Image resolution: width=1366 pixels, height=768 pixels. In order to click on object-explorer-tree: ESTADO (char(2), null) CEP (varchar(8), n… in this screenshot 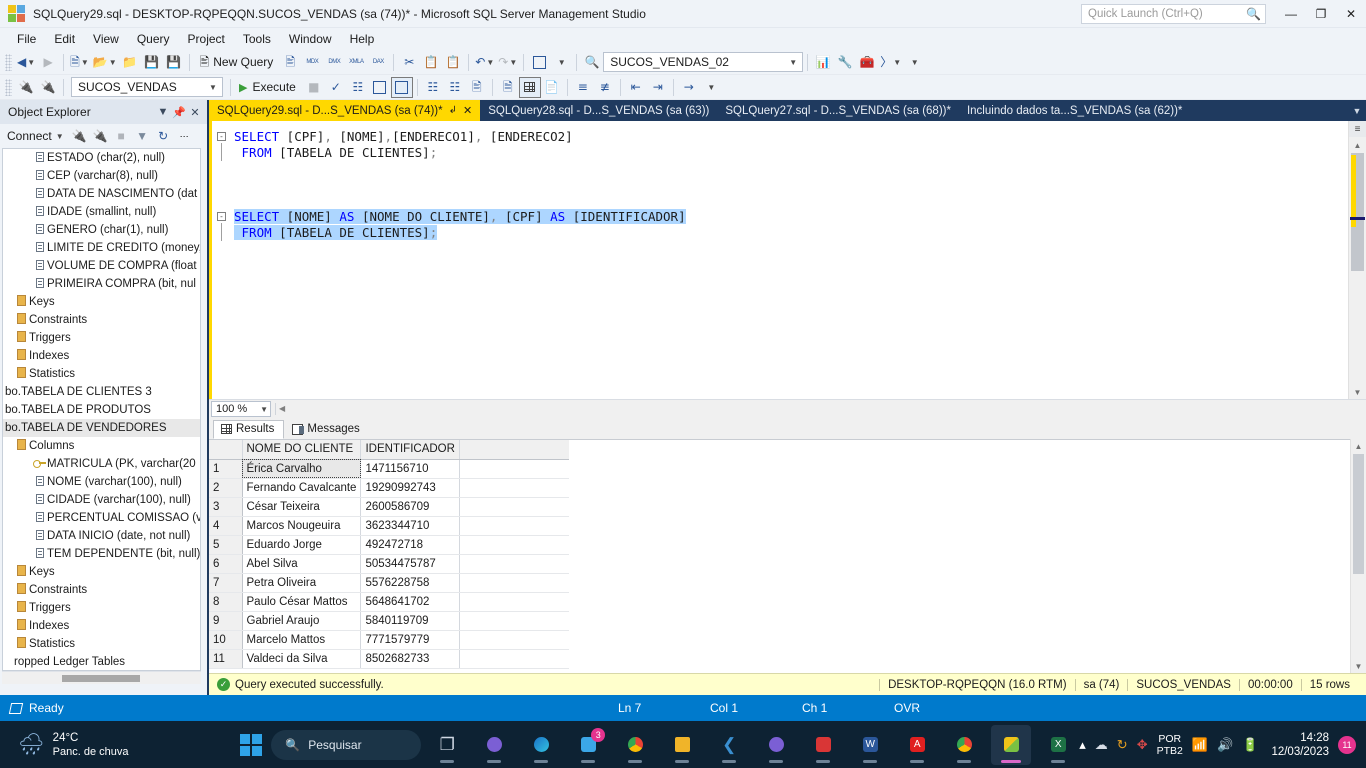, I will do `click(101, 409)`.